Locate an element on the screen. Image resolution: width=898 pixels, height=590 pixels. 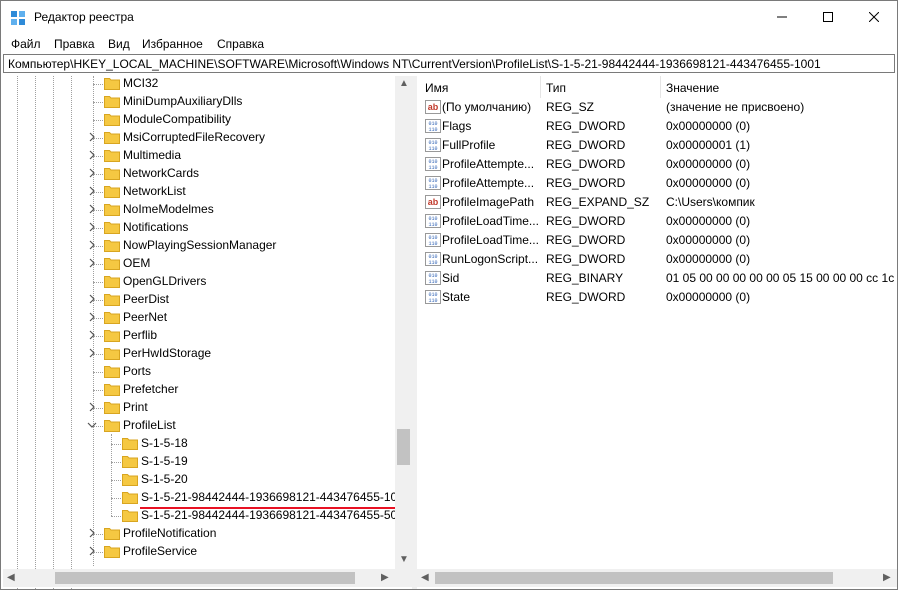
tree-item-label: Notifications is located at coordinates (156, 227).